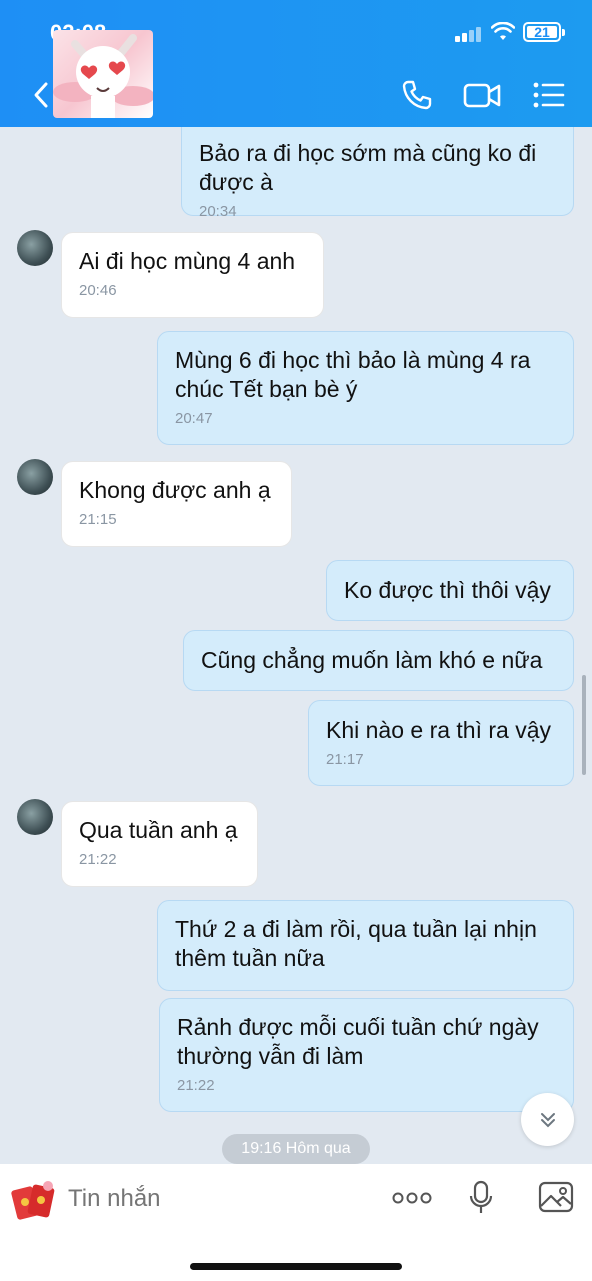  Describe the element at coordinates (103, 74) in the screenshot. I see `contact-avatar` at that location.